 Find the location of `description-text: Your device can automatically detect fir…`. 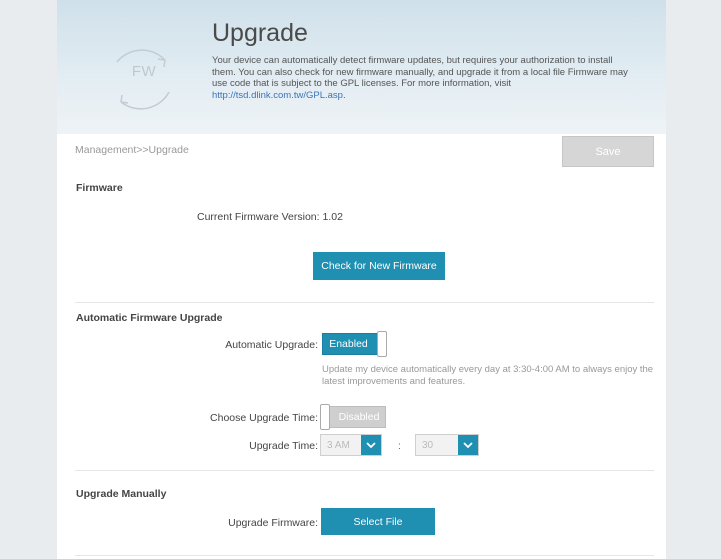

description-text: Your device can automatically detect fir… is located at coordinates (420, 72).